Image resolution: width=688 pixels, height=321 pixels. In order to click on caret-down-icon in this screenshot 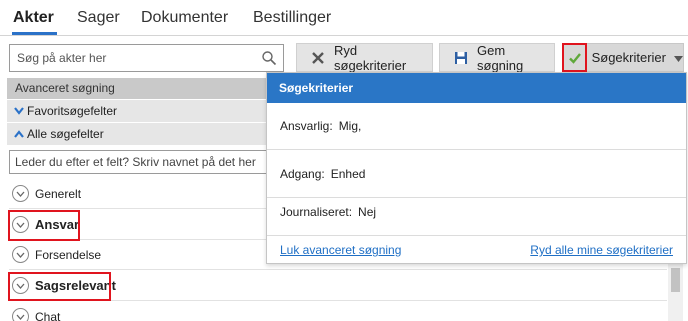, I will do `click(678, 57)`.